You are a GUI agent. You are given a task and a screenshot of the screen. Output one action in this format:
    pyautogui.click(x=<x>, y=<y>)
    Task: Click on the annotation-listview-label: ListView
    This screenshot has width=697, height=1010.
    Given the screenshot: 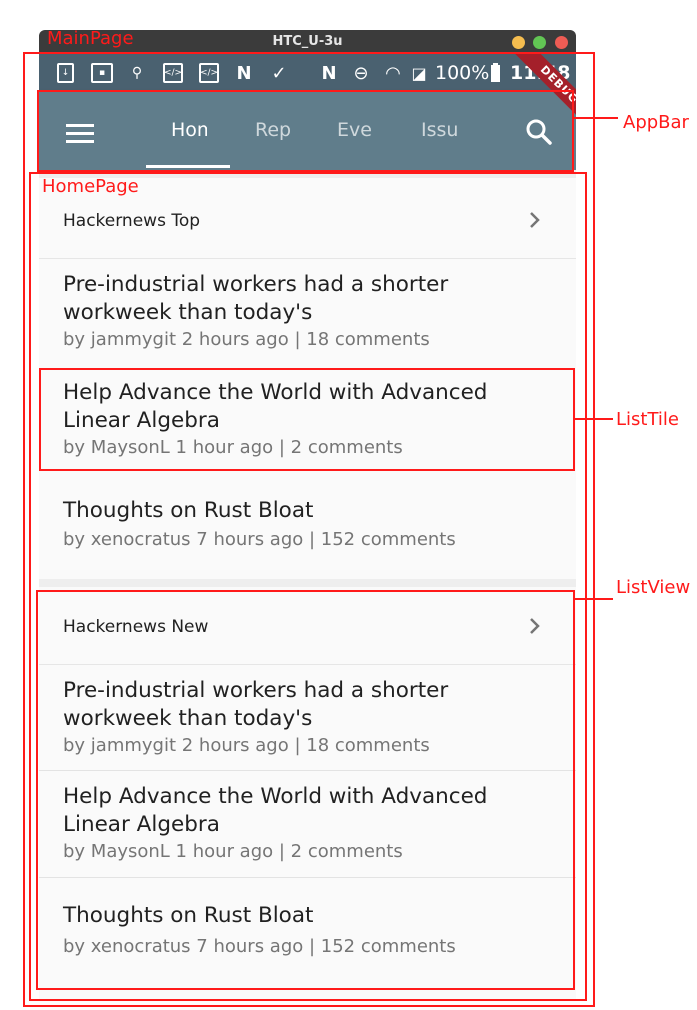 What is the action you would take?
    pyautogui.click(x=653, y=587)
    